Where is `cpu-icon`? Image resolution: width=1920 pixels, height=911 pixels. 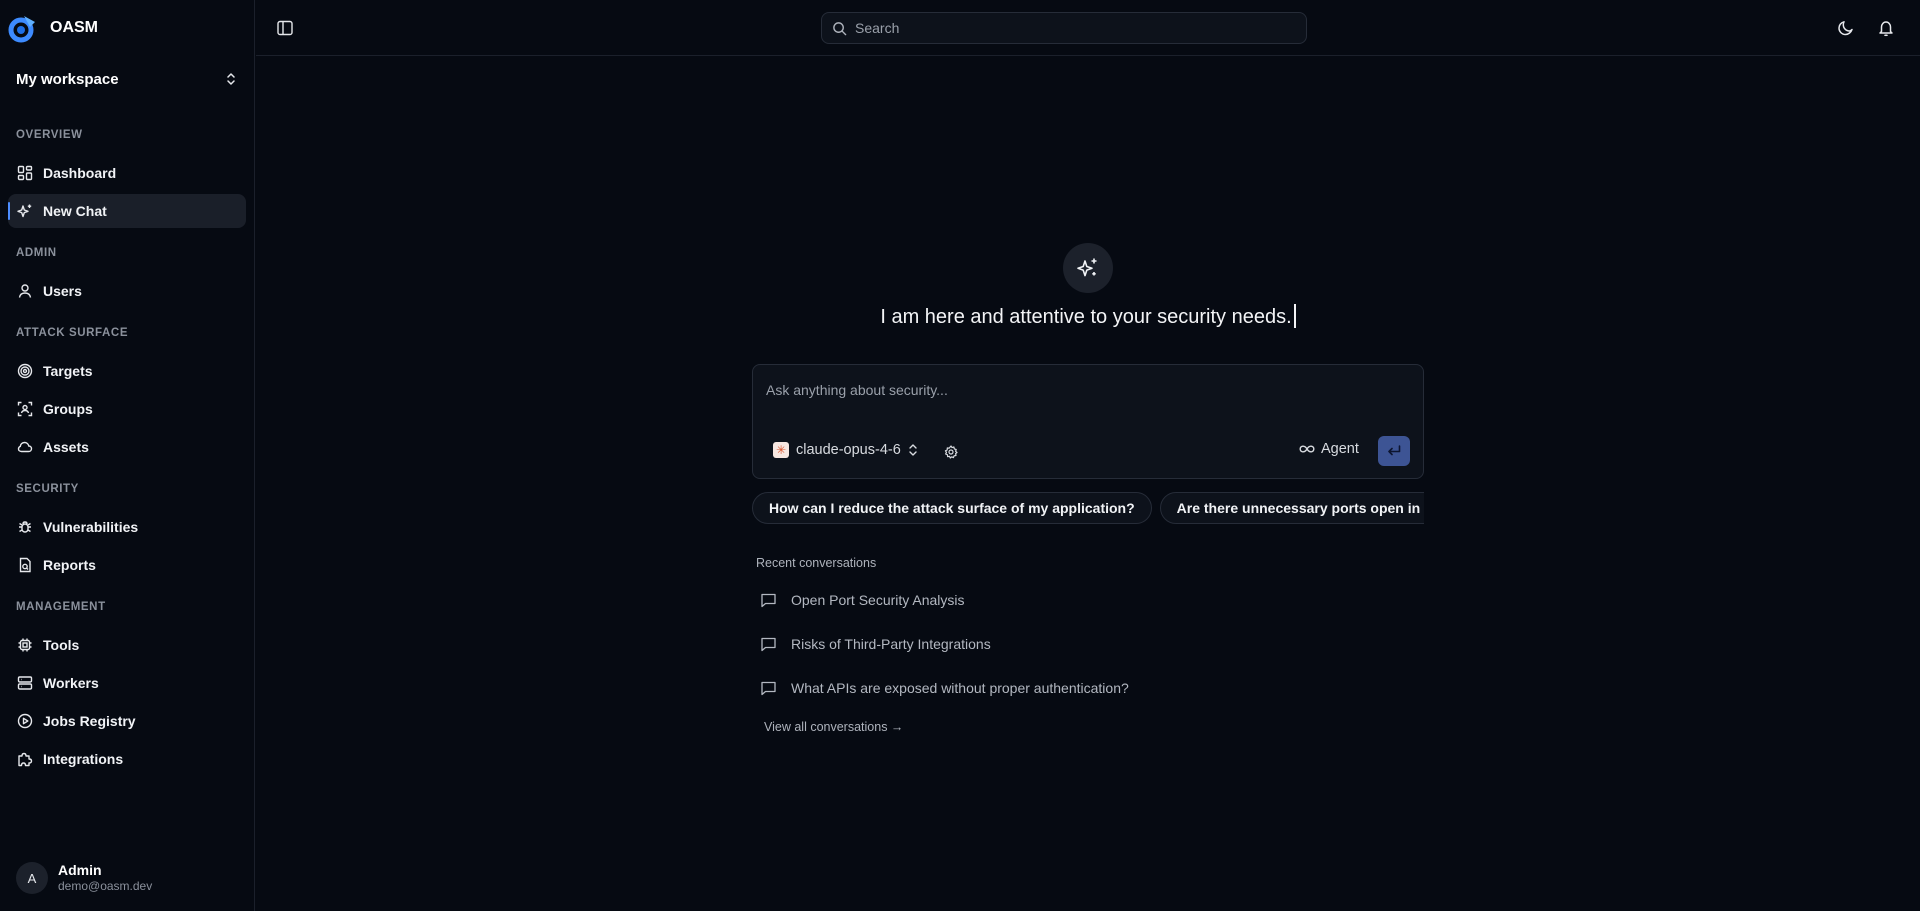 cpu-icon is located at coordinates (25, 645).